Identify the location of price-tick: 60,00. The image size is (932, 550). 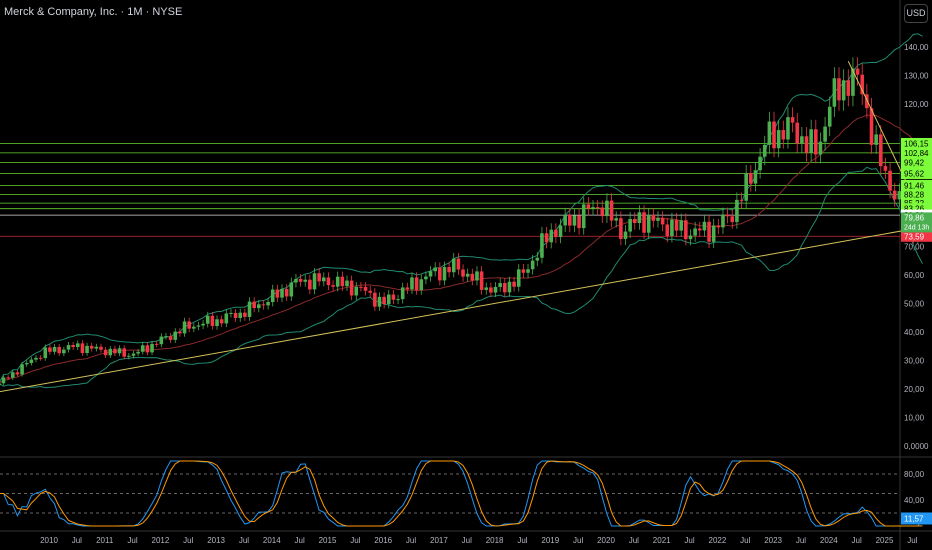
(914, 275).